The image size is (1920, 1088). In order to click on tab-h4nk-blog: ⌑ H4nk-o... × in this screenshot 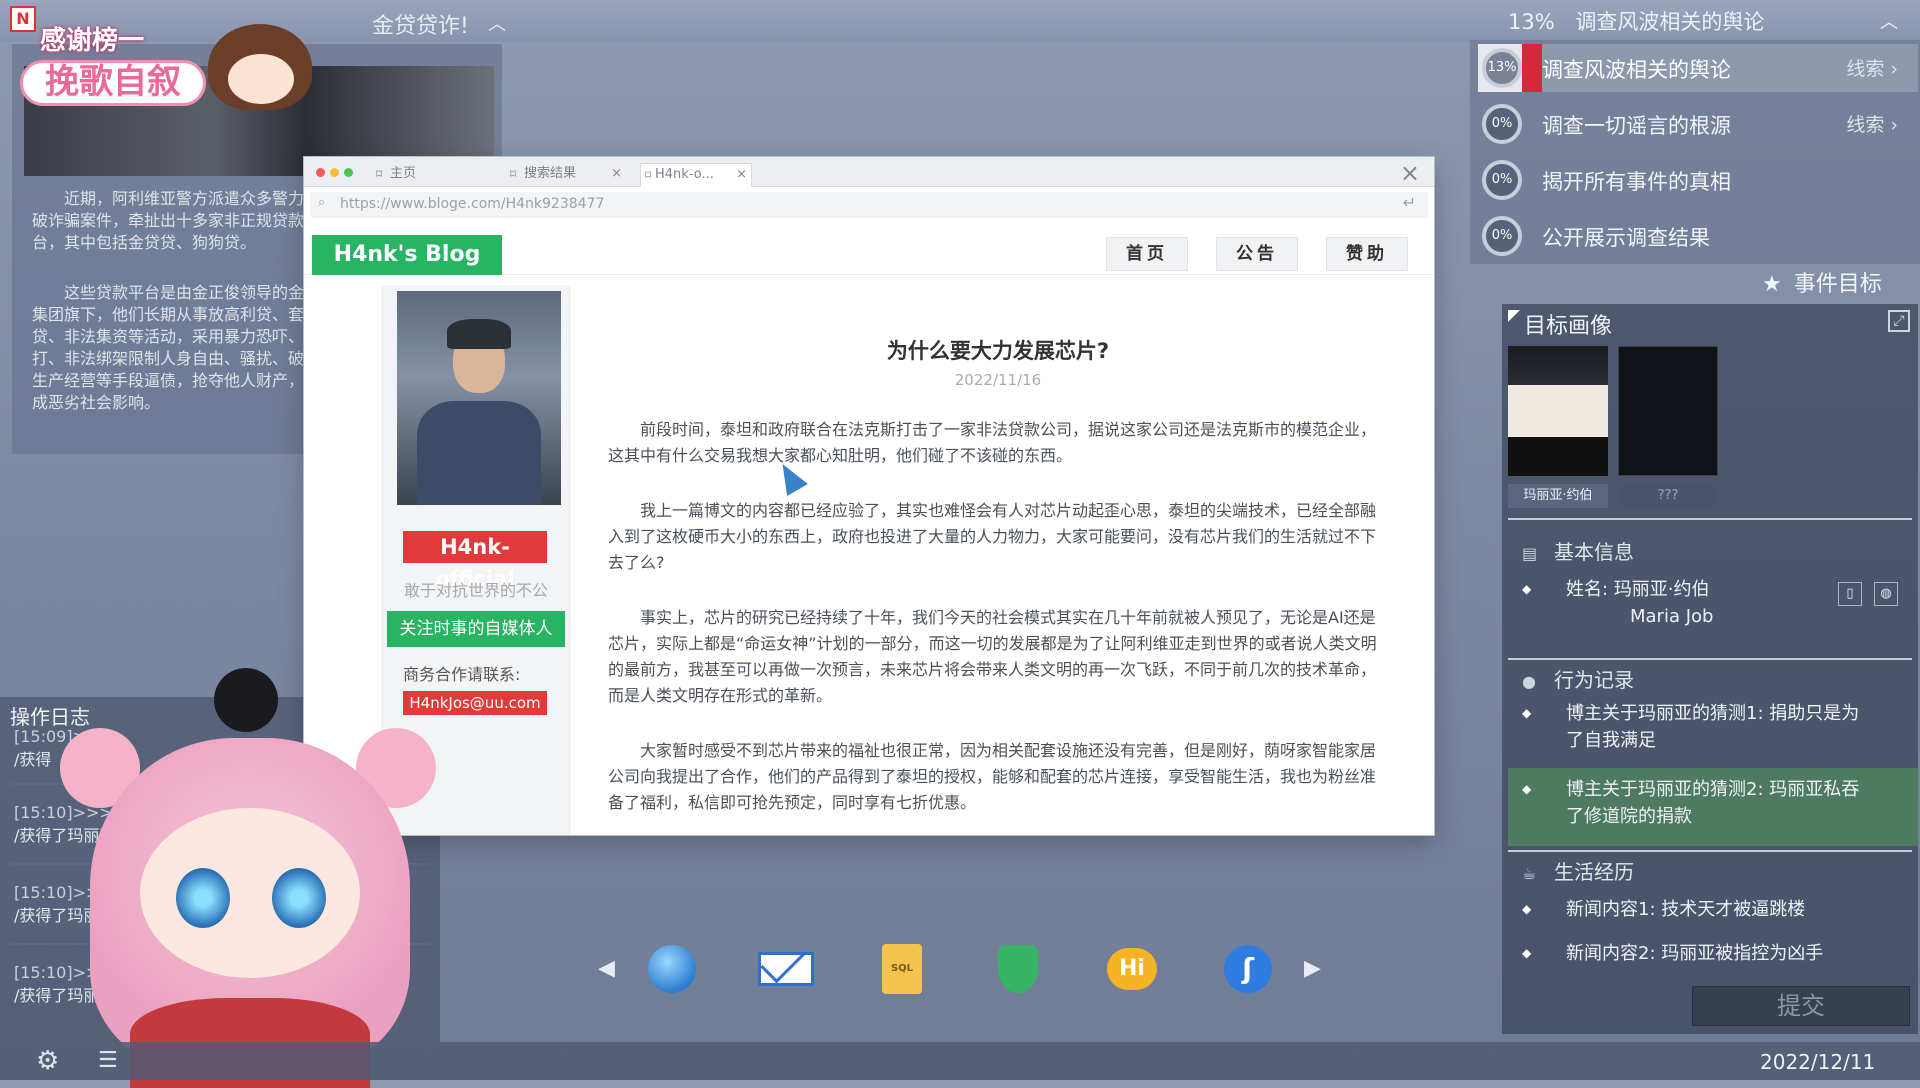, I will do `click(696, 175)`.